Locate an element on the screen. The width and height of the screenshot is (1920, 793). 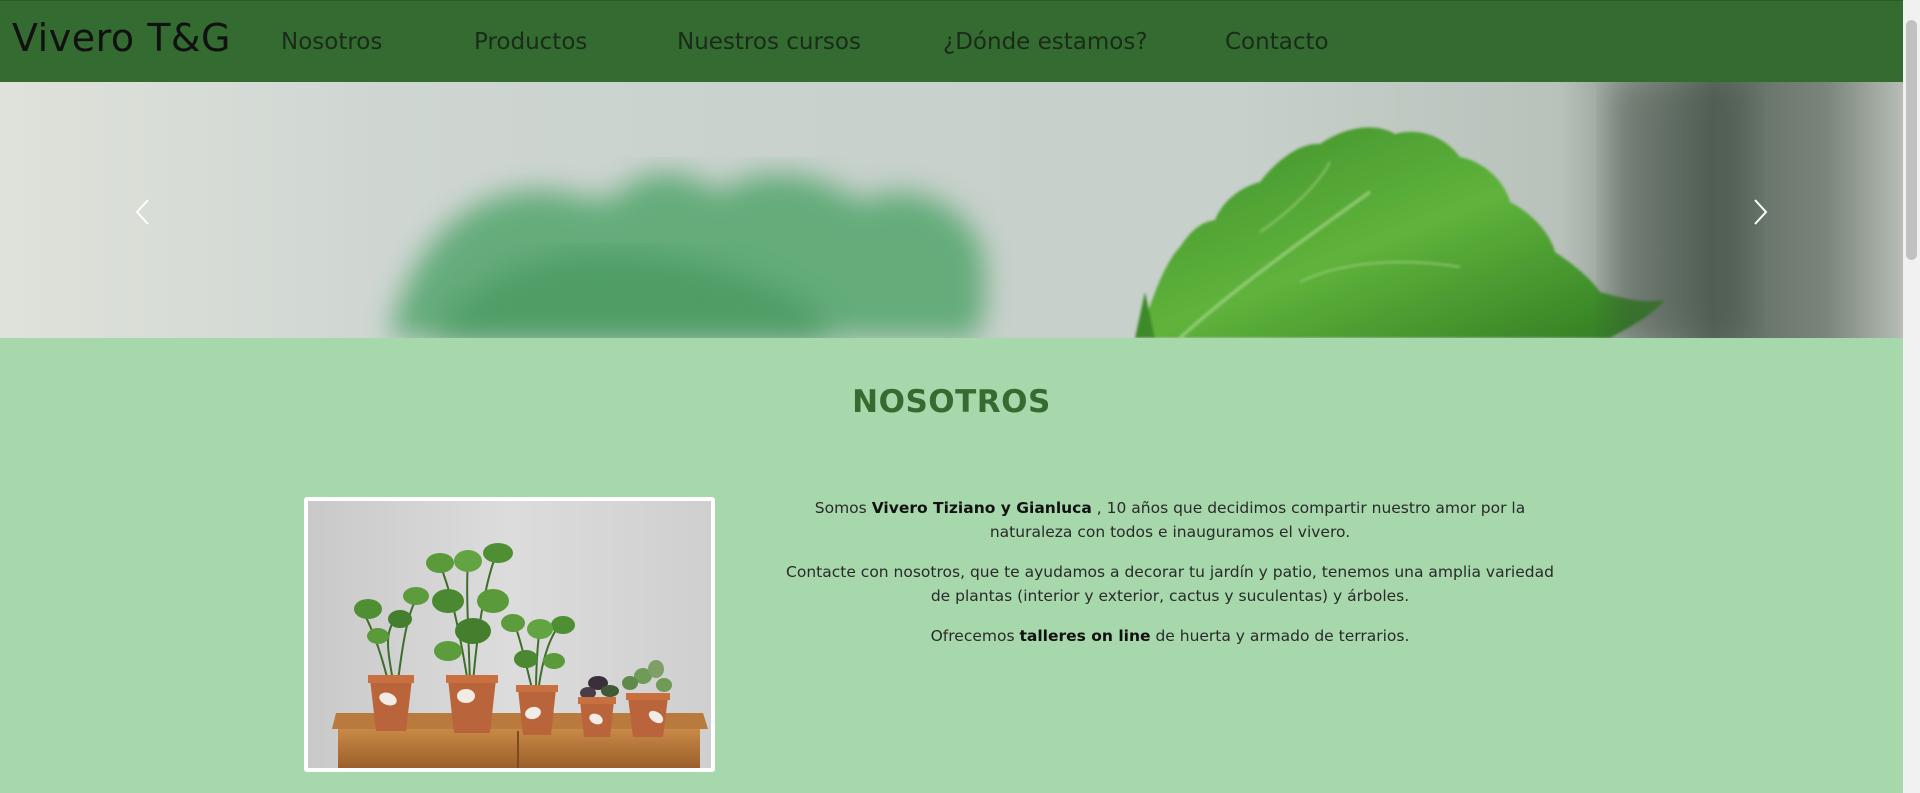
workshops-bold: talleres on line is located at coordinates (1085, 636).